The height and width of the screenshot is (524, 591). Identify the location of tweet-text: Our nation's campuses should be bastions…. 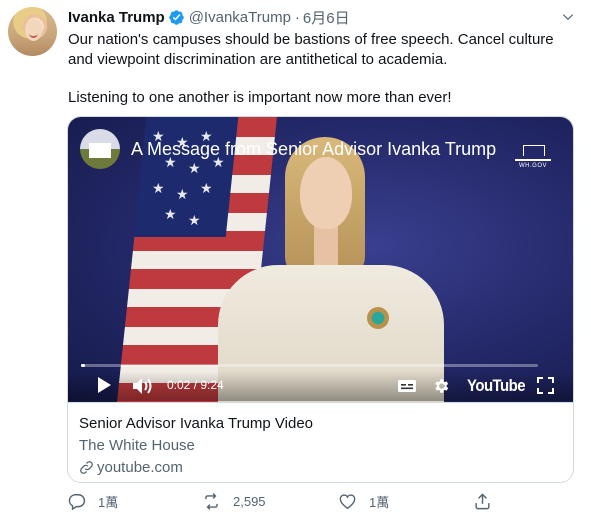
(323, 69).